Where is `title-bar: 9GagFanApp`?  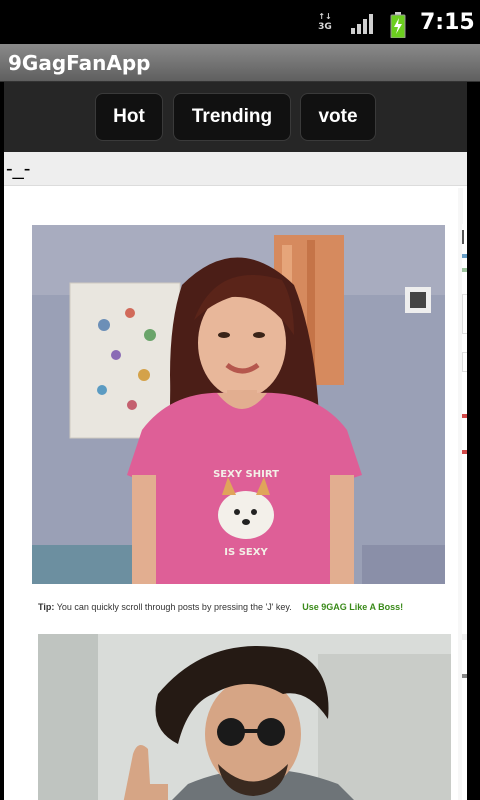
title-bar: 9GagFanApp is located at coordinates (240, 63).